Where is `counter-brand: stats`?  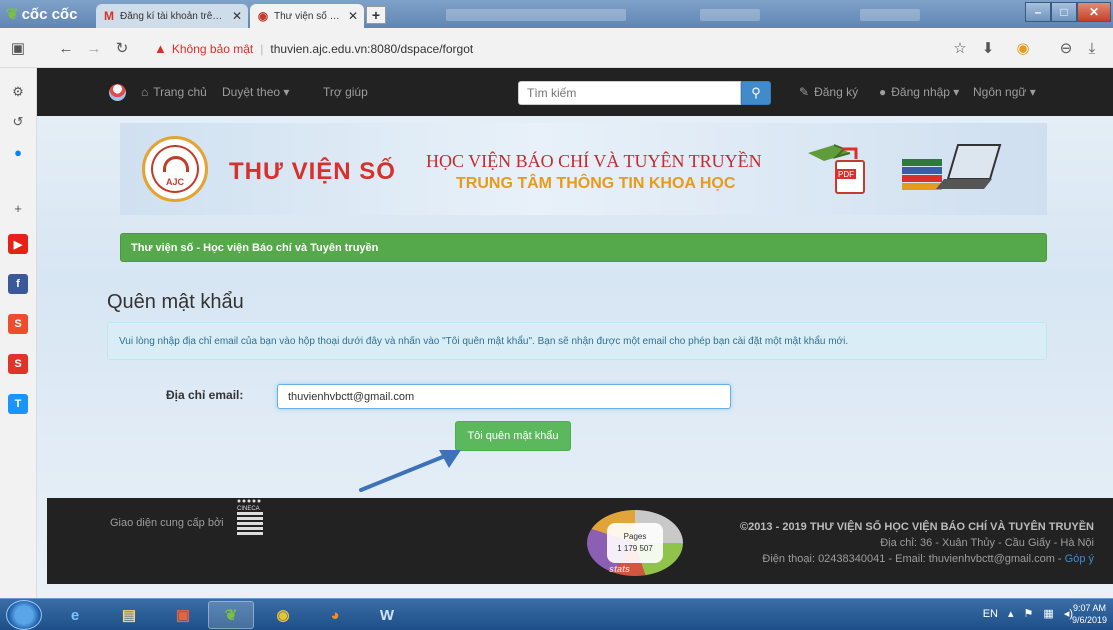 counter-brand: stats is located at coordinates (620, 569).